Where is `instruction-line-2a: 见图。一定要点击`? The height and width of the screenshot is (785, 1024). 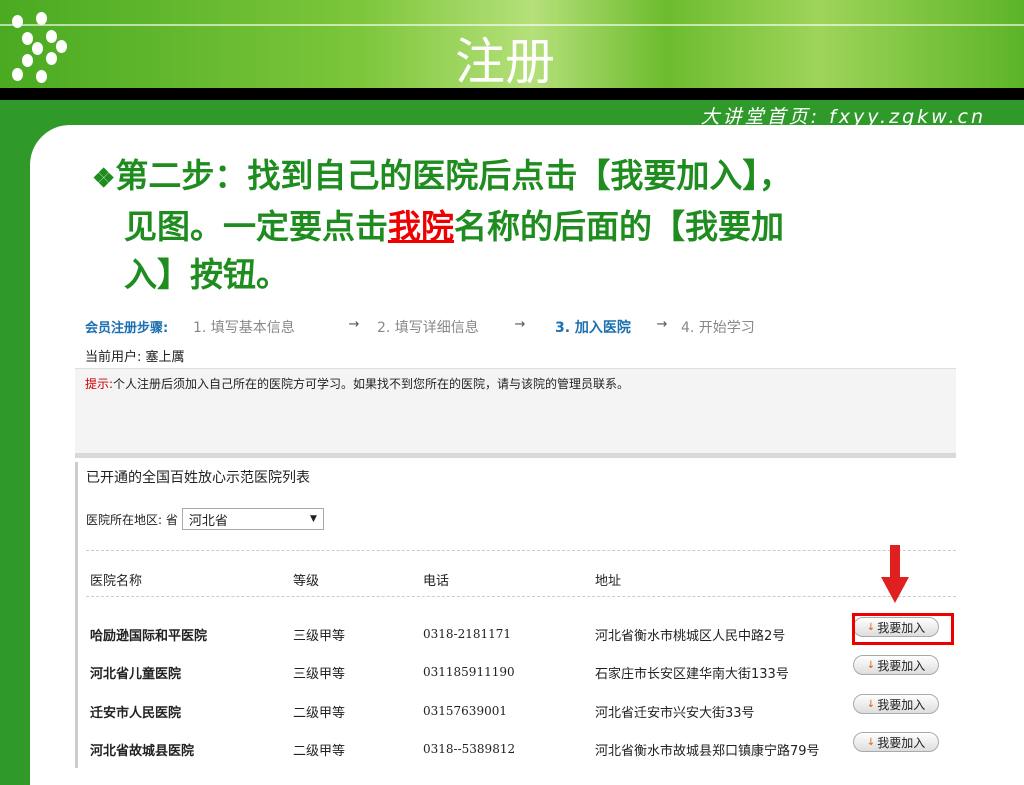 instruction-line-2a: 见图。一定要点击 is located at coordinates (256, 226).